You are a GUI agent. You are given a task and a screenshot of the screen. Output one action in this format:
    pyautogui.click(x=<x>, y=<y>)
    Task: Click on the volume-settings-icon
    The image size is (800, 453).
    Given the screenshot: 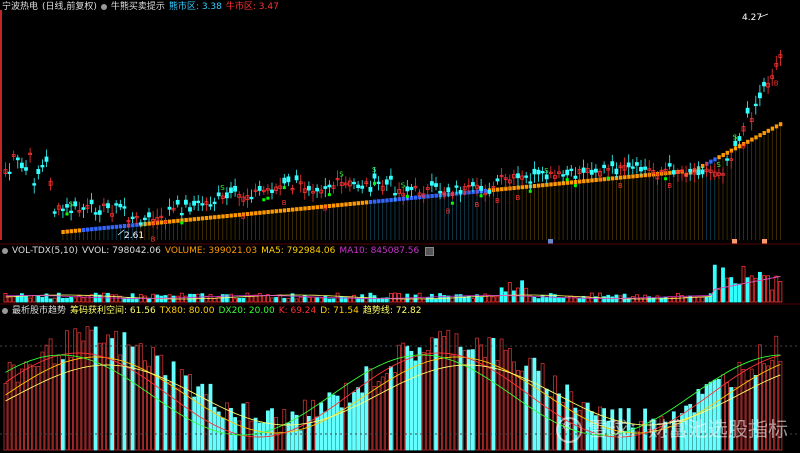 What is the action you would take?
    pyautogui.click(x=5, y=251)
    